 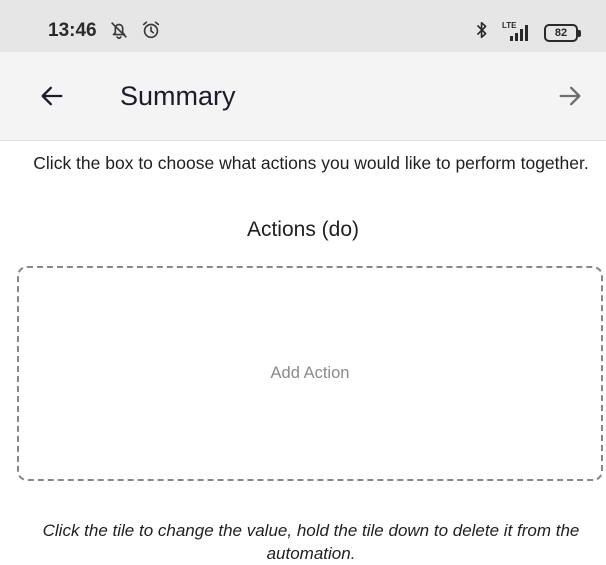 What do you see at coordinates (178, 96) in the screenshot?
I see `page-title: Summary` at bounding box center [178, 96].